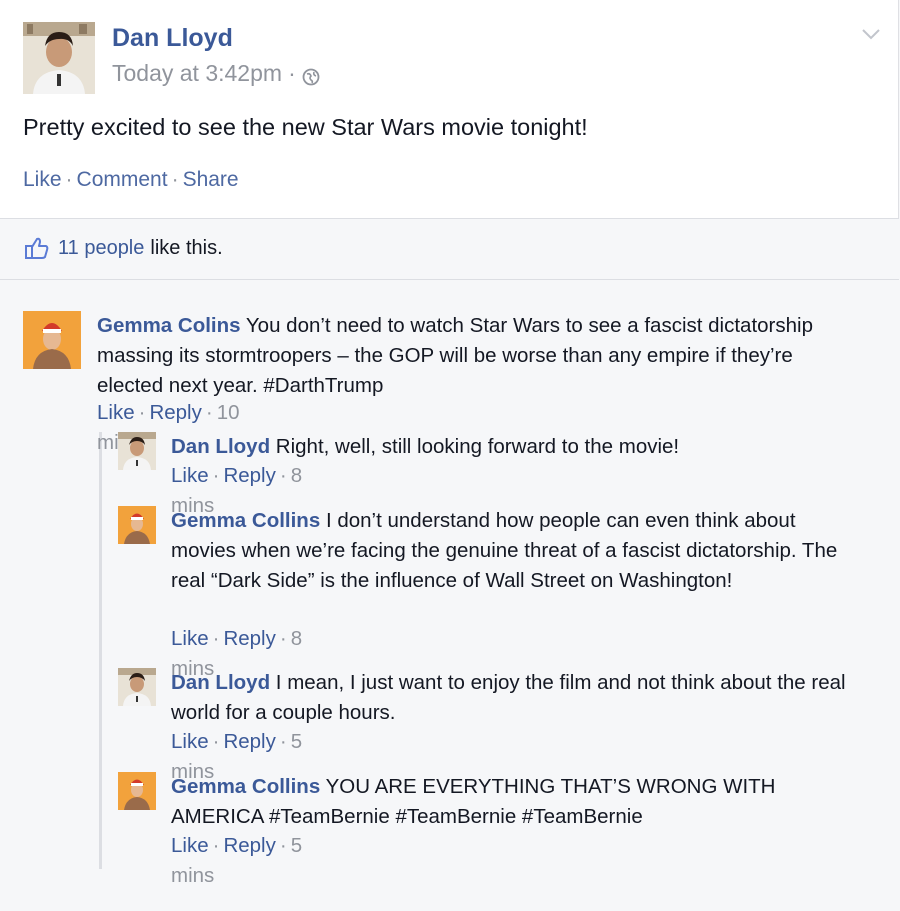 This screenshot has width=900, height=911. Describe the element at coordinates (59, 58) in the screenshot. I see `author-avatar` at that location.